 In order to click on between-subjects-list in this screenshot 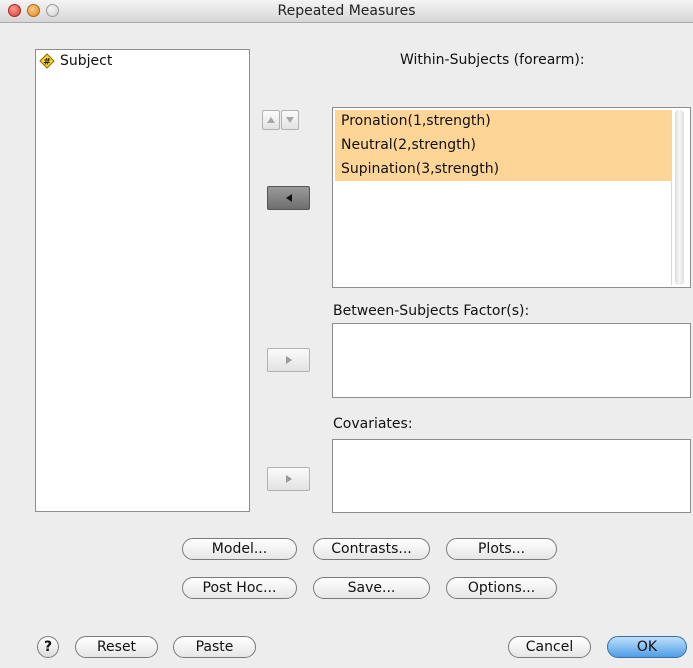, I will do `click(511, 360)`.